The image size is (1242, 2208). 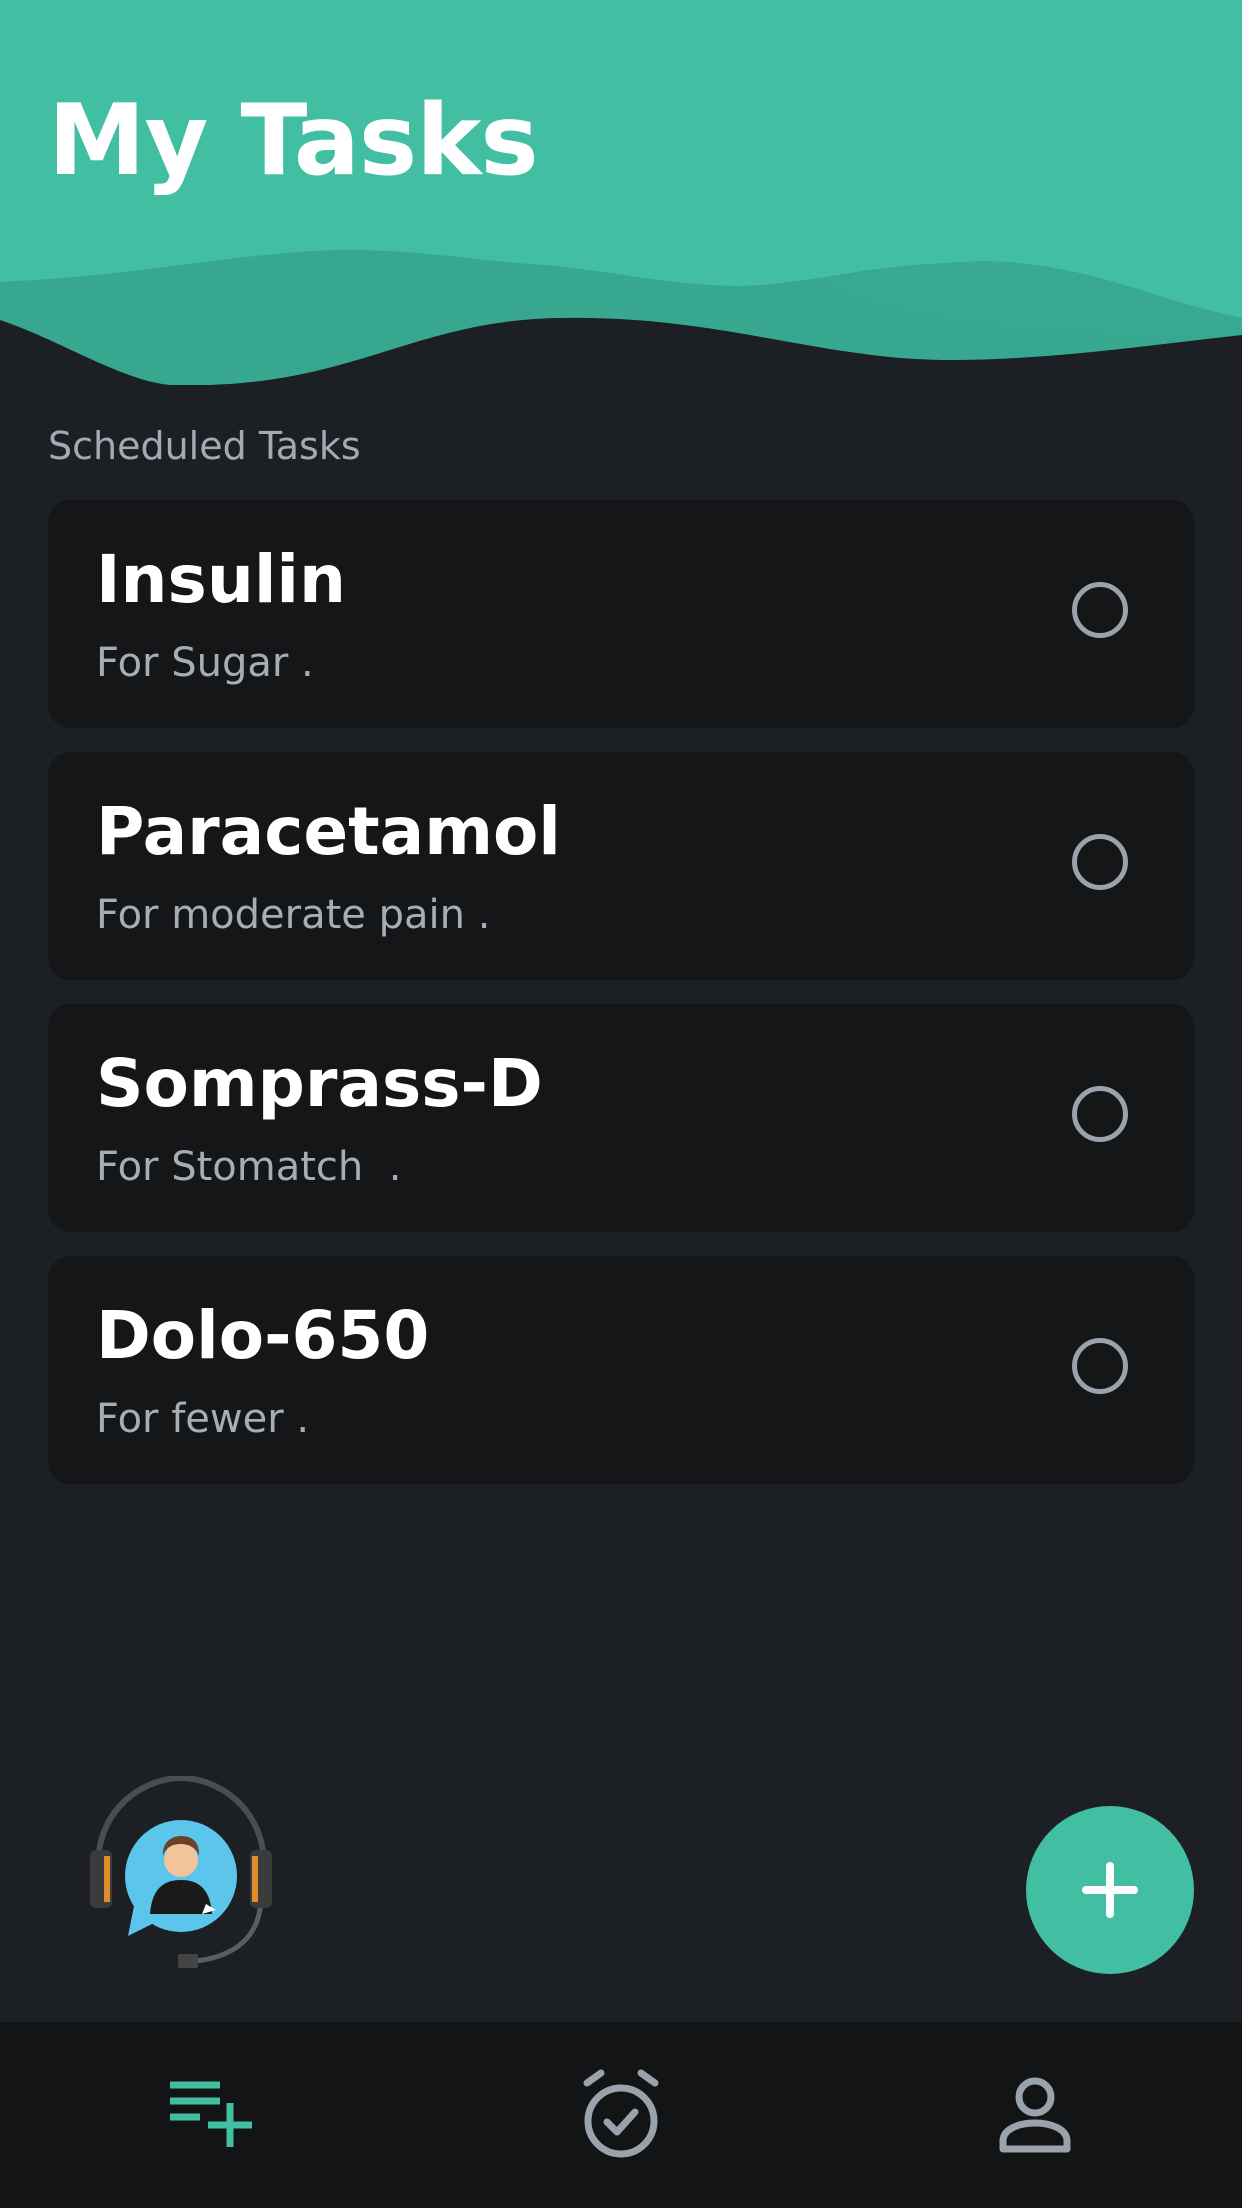 What do you see at coordinates (249, 1167) in the screenshot?
I see `task-description: For Stomatch .` at bounding box center [249, 1167].